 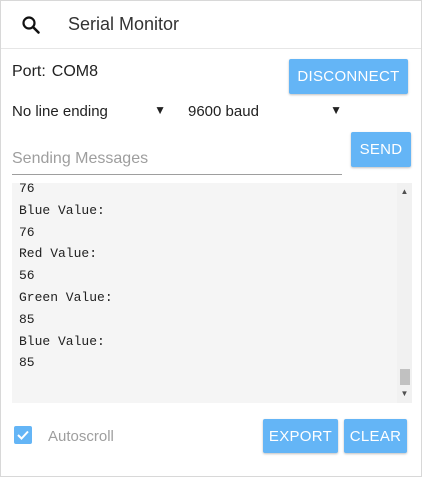 I want to click on page-title: Serial Monitor, so click(x=124, y=24).